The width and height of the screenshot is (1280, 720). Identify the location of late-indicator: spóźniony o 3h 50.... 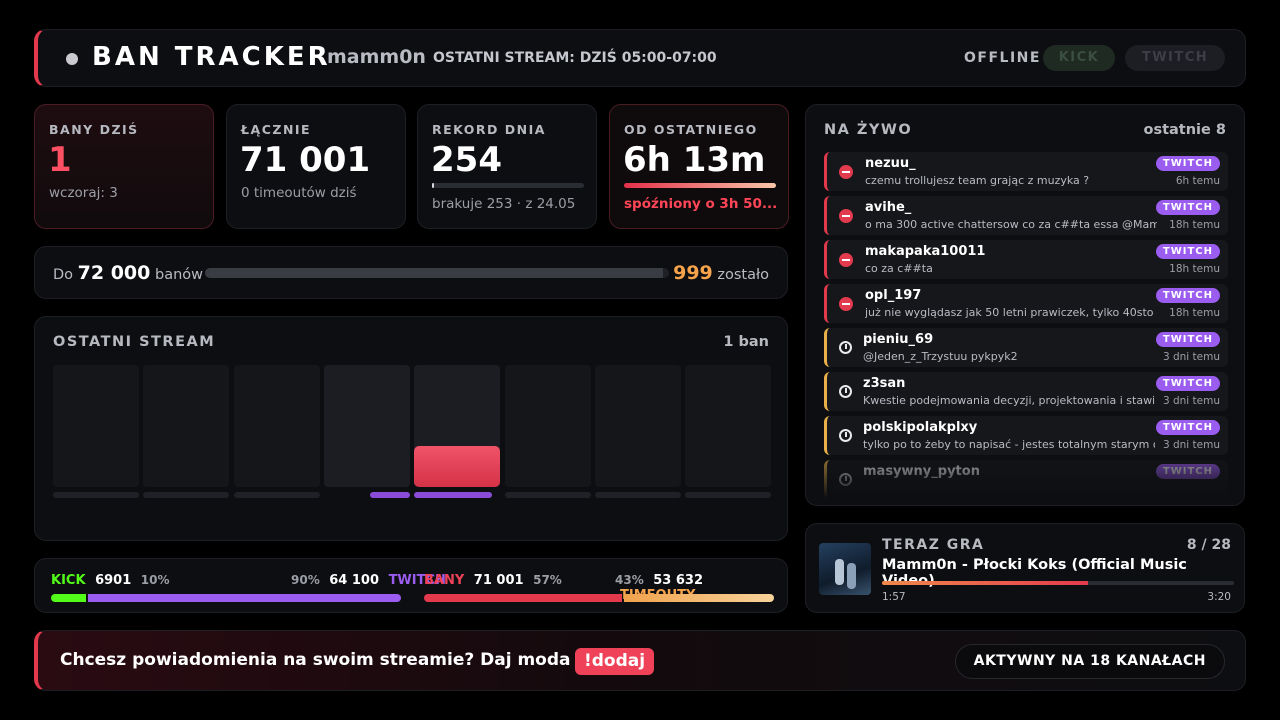
(701, 204).